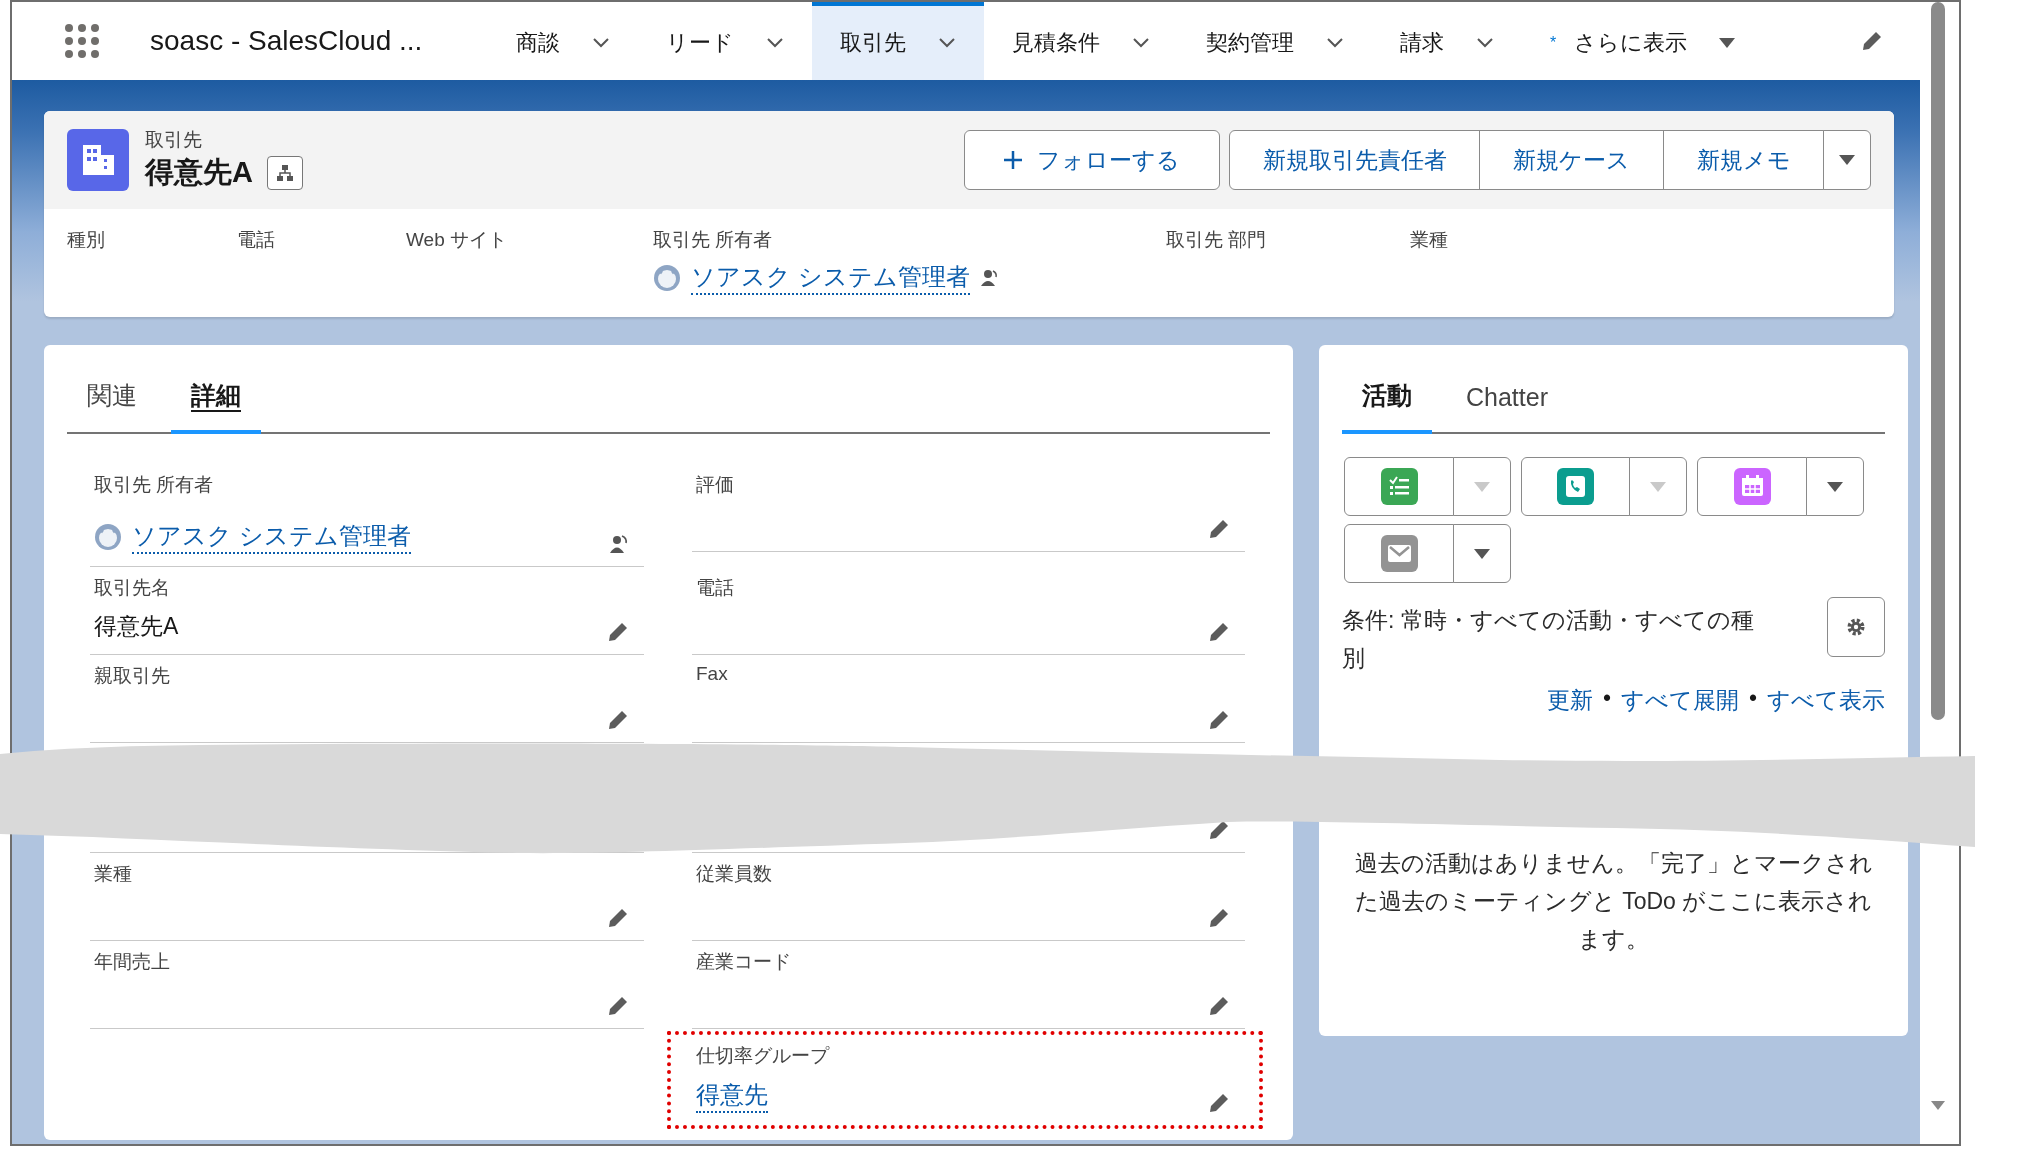 Image resolution: width=2027 pixels, height=1153 pixels. What do you see at coordinates (1569, 700) in the screenshot?
I see `link: 更新` at bounding box center [1569, 700].